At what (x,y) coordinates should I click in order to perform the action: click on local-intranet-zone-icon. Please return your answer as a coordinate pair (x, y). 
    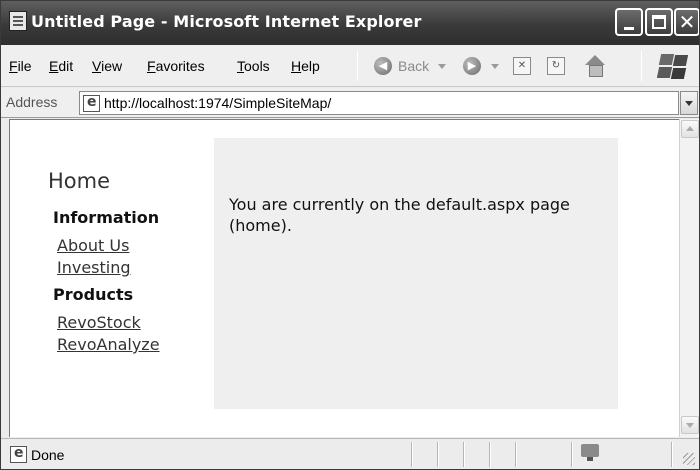
    Looking at the image, I should click on (591, 453).